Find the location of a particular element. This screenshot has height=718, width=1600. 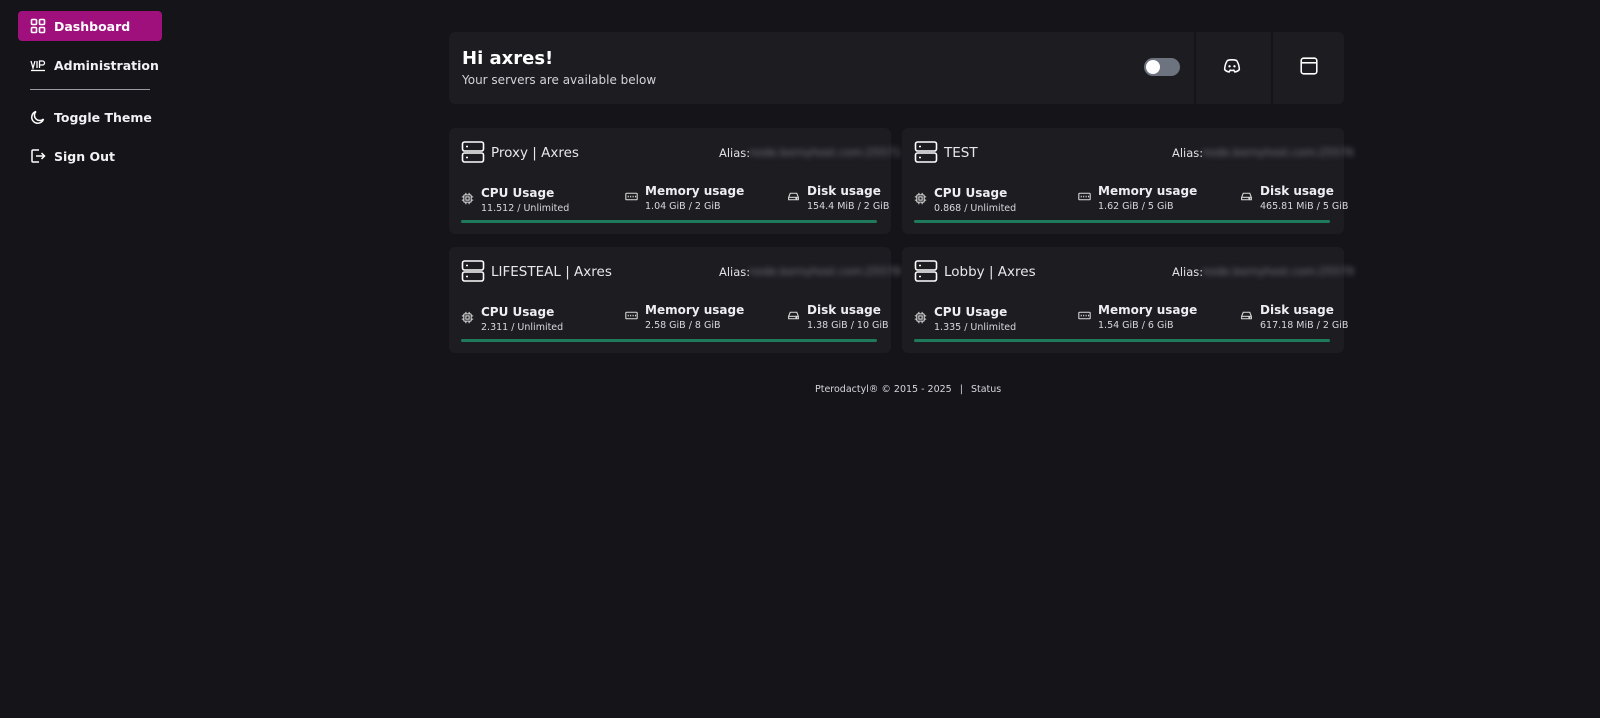

open-panel-button is located at coordinates (1308, 68).